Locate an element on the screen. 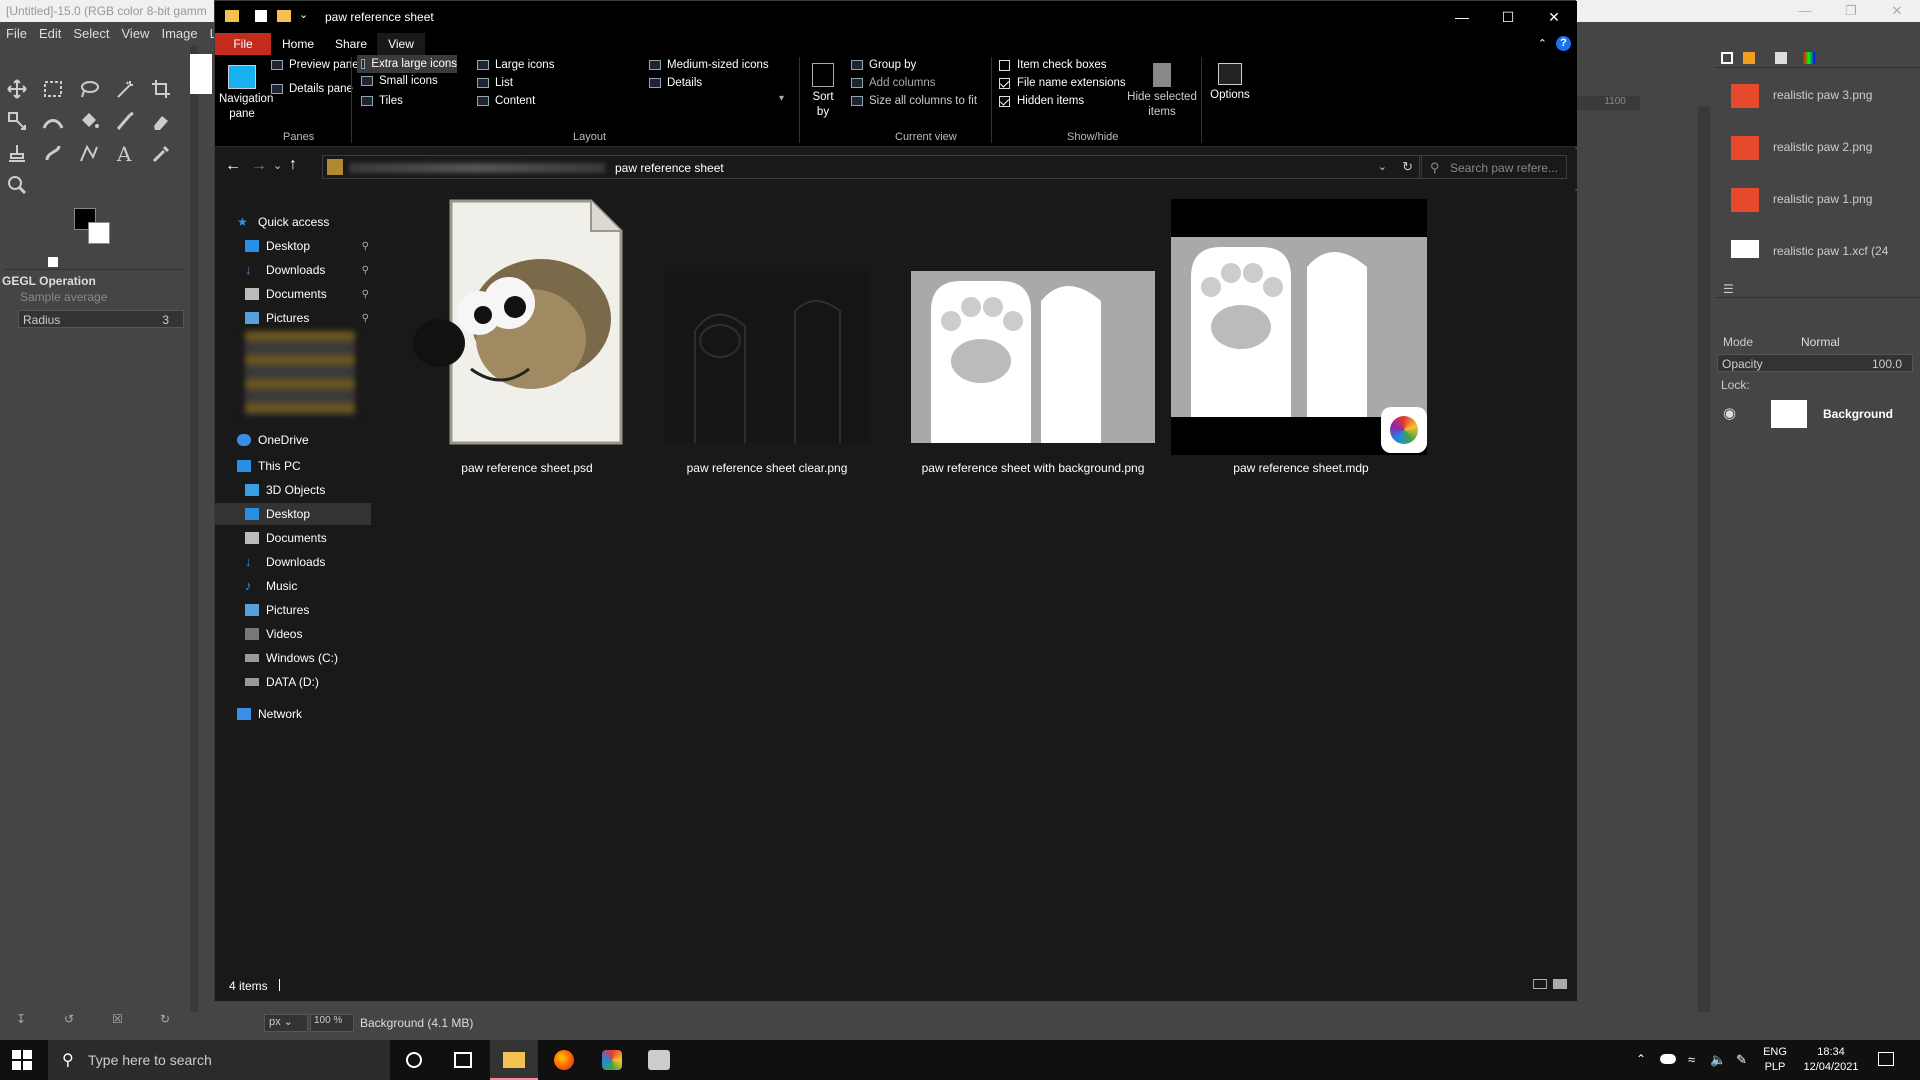 Image resolution: width=1920 pixels, height=1080 pixels. clone-icon is located at coordinates (17, 153).